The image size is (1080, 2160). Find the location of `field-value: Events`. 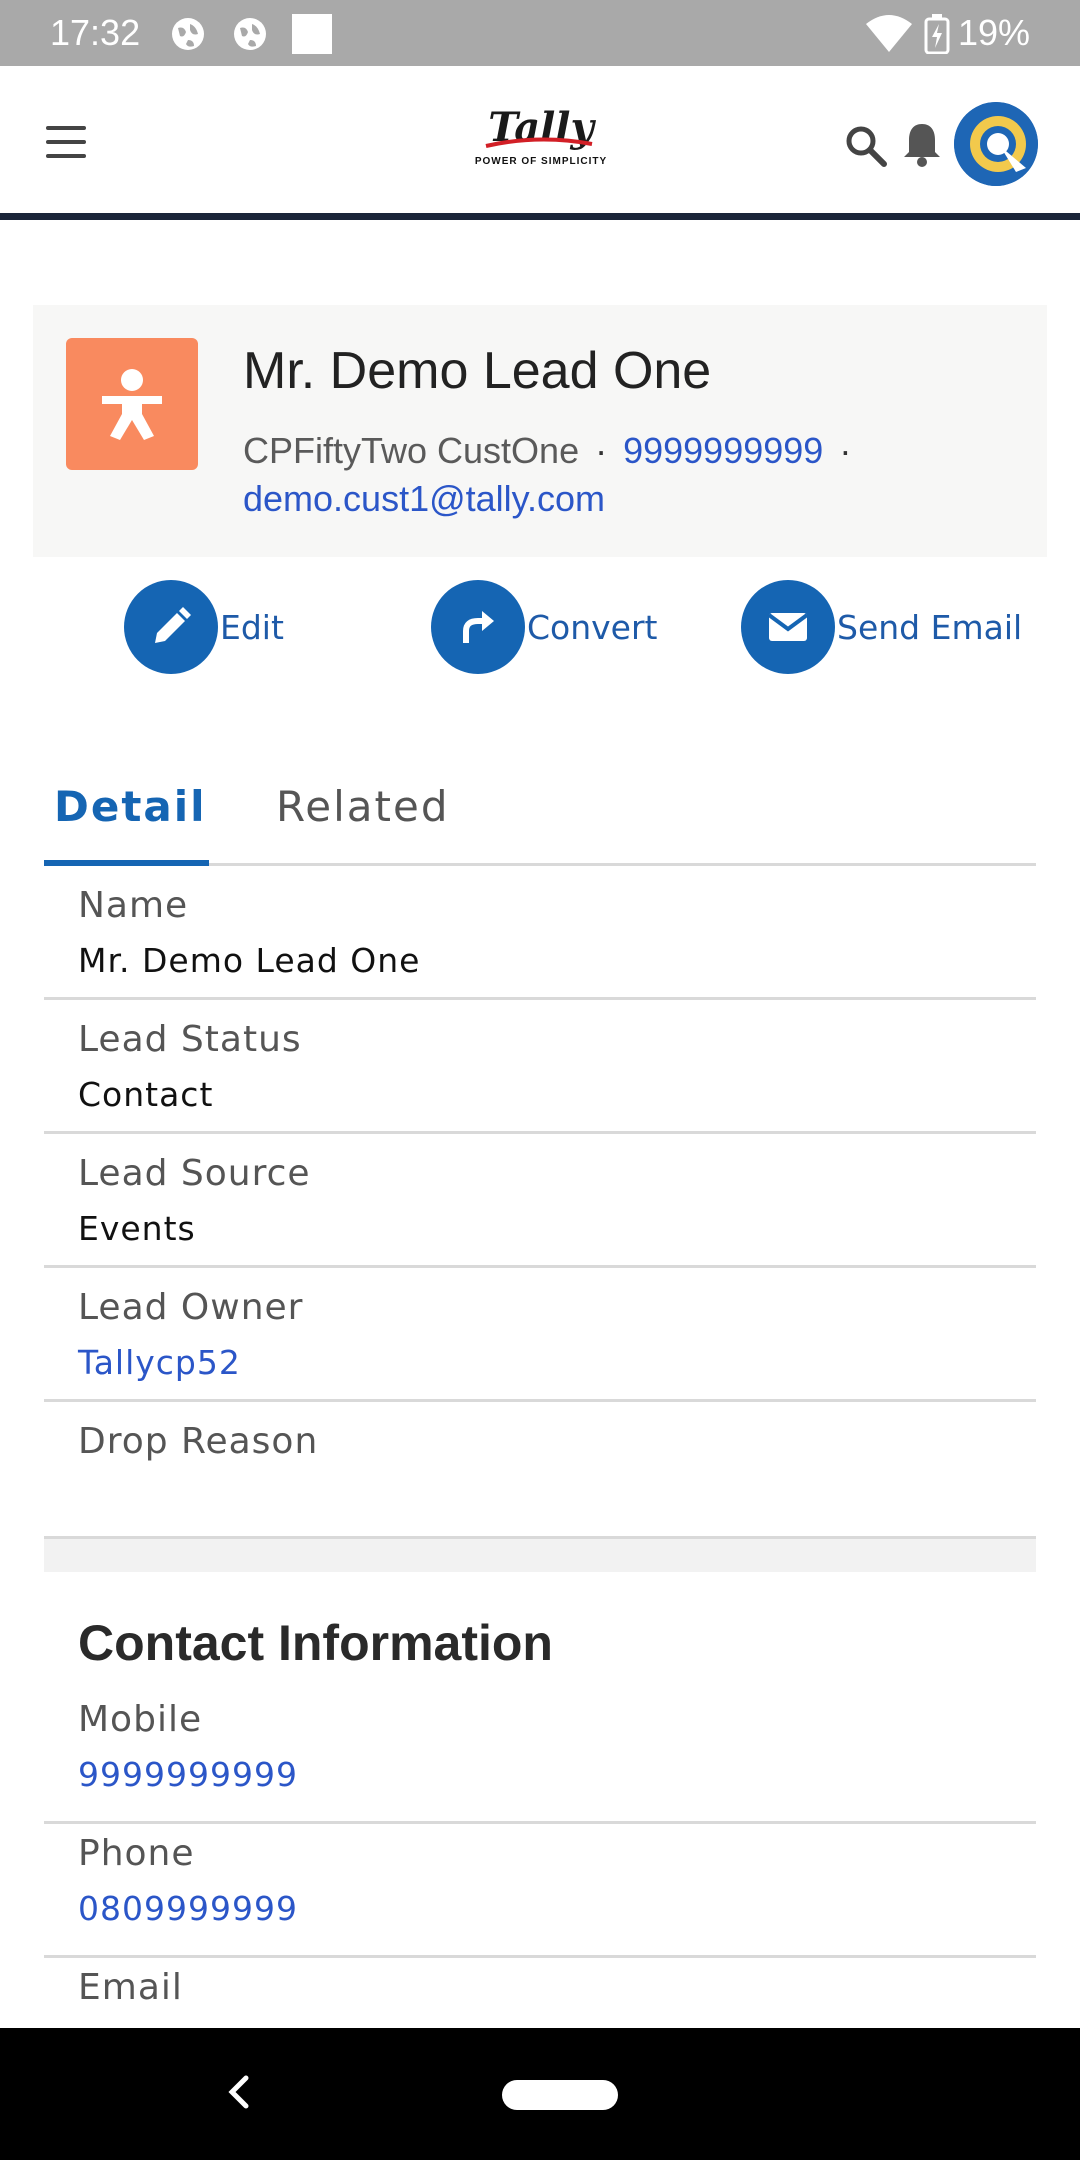

field-value: Events is located at coordinates (137, 1228).